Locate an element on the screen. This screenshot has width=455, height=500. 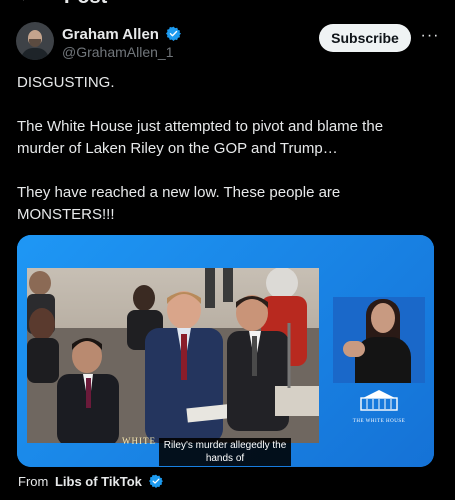
sign-language-interpreter is located at coordinates (379, 340).